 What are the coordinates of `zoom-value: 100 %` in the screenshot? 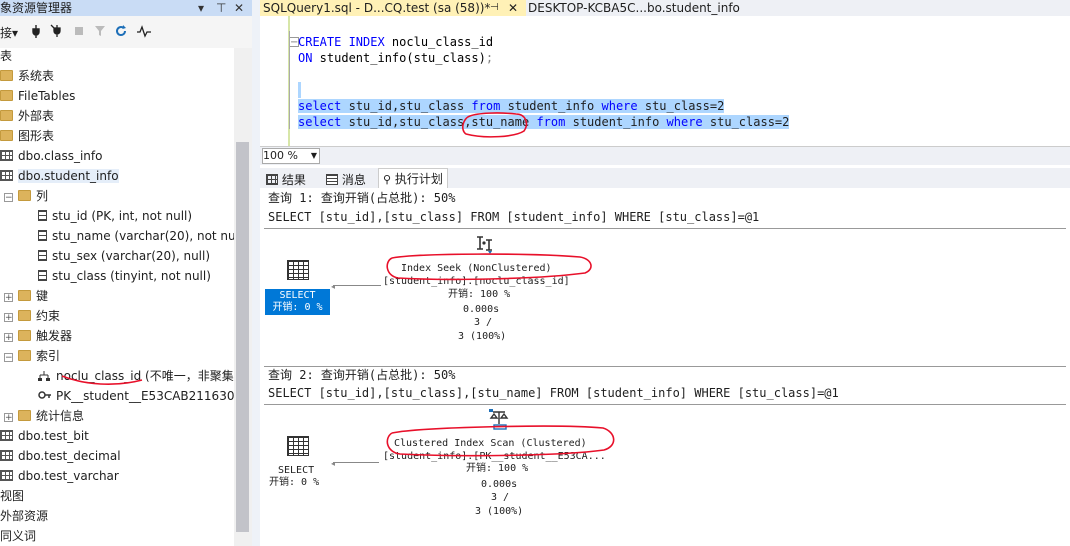 It's located at (280, 155).